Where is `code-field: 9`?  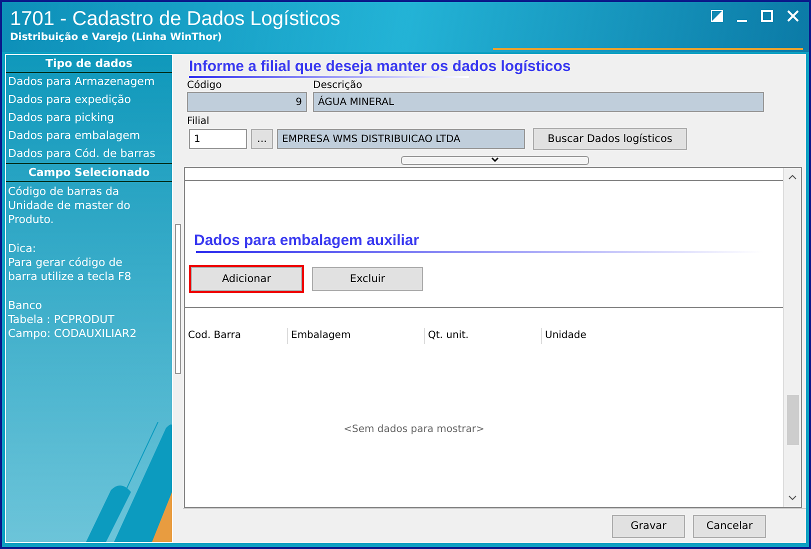 code-field: 9 is located at coordinates (247, 102).